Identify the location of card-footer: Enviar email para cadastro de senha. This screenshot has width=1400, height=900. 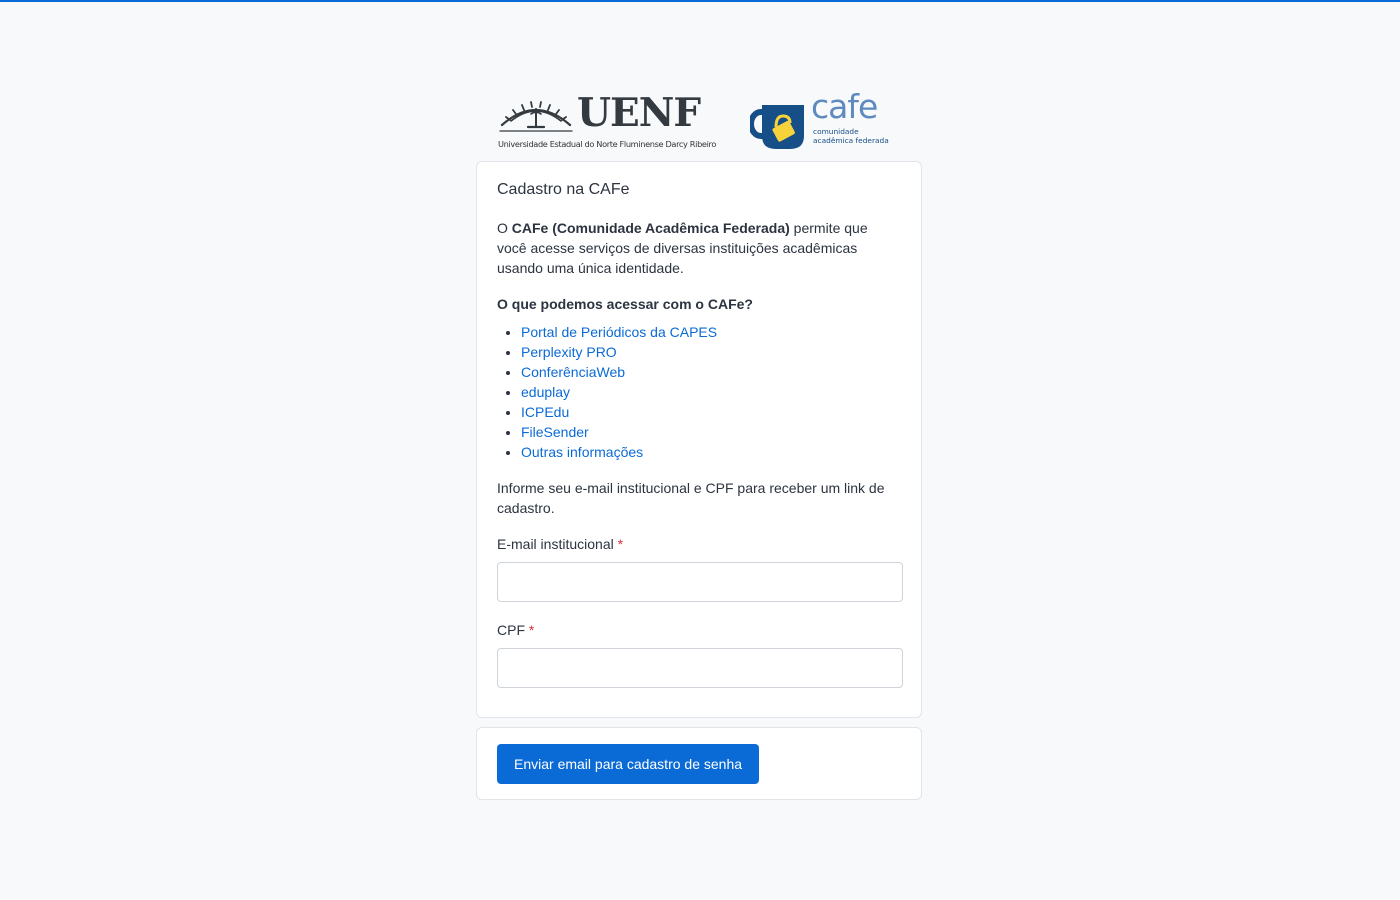
(699, 763).